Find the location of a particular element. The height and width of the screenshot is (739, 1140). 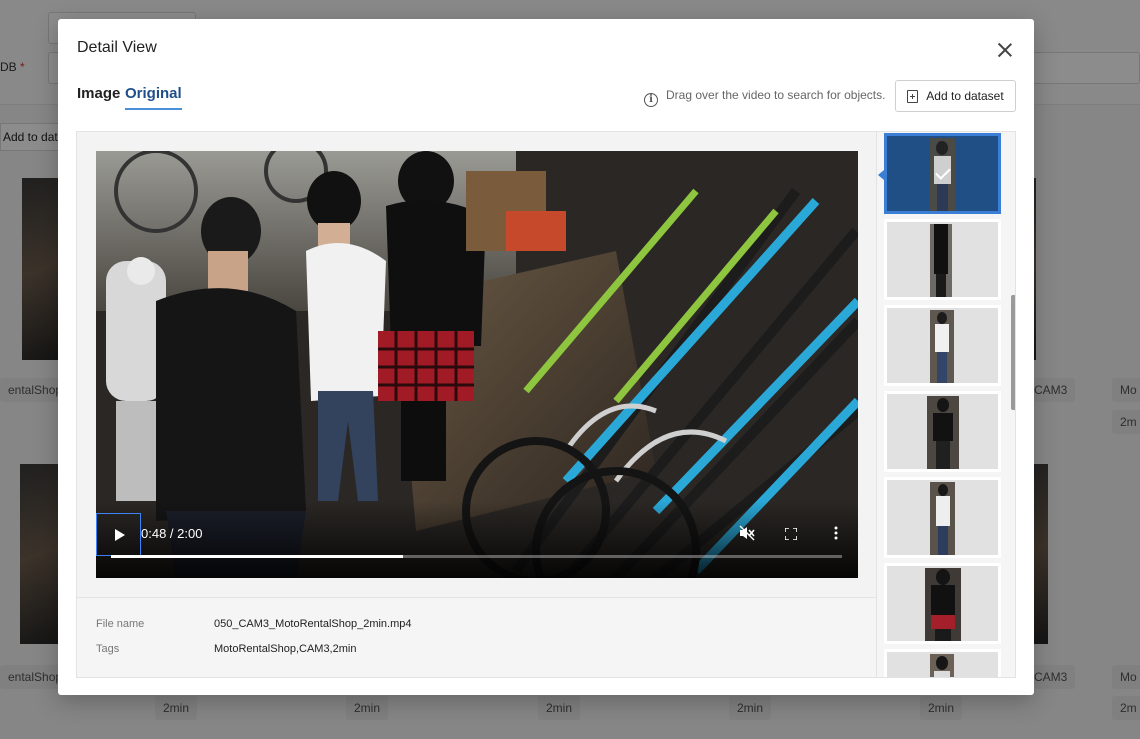

more-icon is located at coordinates (836, 533).